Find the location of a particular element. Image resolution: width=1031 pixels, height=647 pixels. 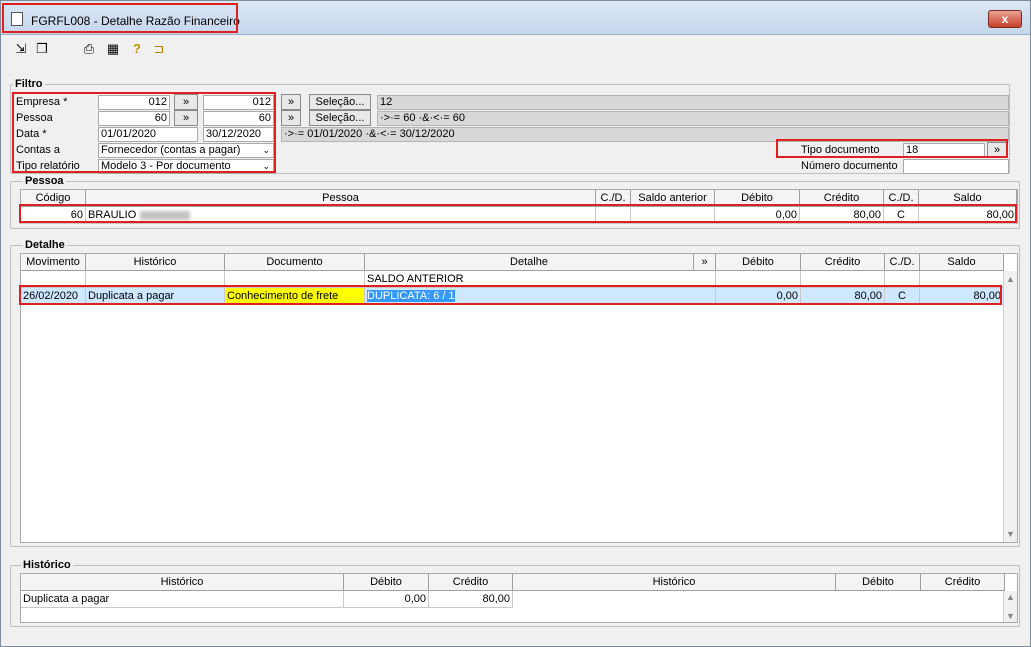

saldo-anterior-row: SALDO ANTERIOR is located at coordinates (512, 279).